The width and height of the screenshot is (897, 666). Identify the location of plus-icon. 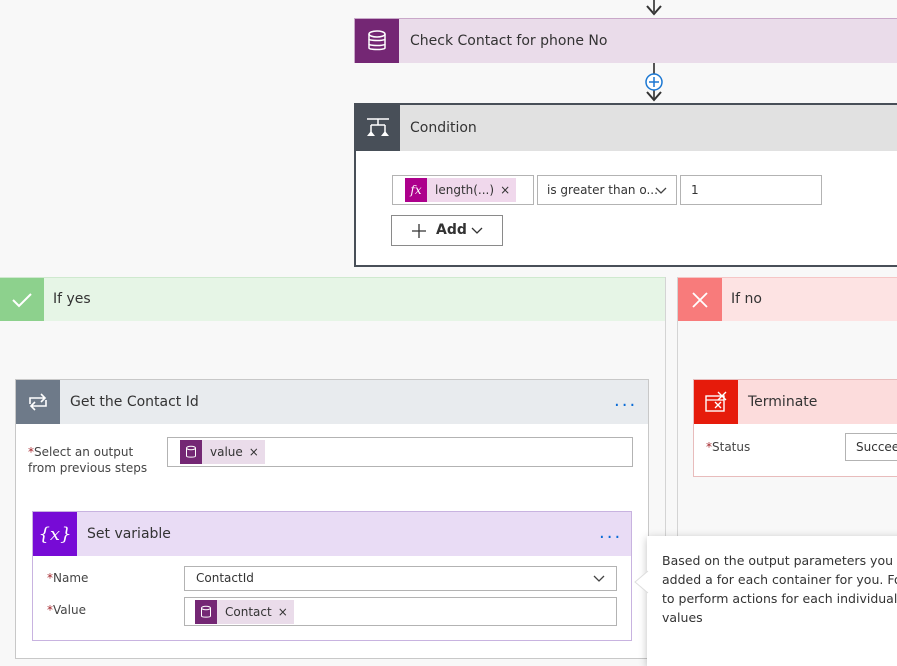
(419, 231).